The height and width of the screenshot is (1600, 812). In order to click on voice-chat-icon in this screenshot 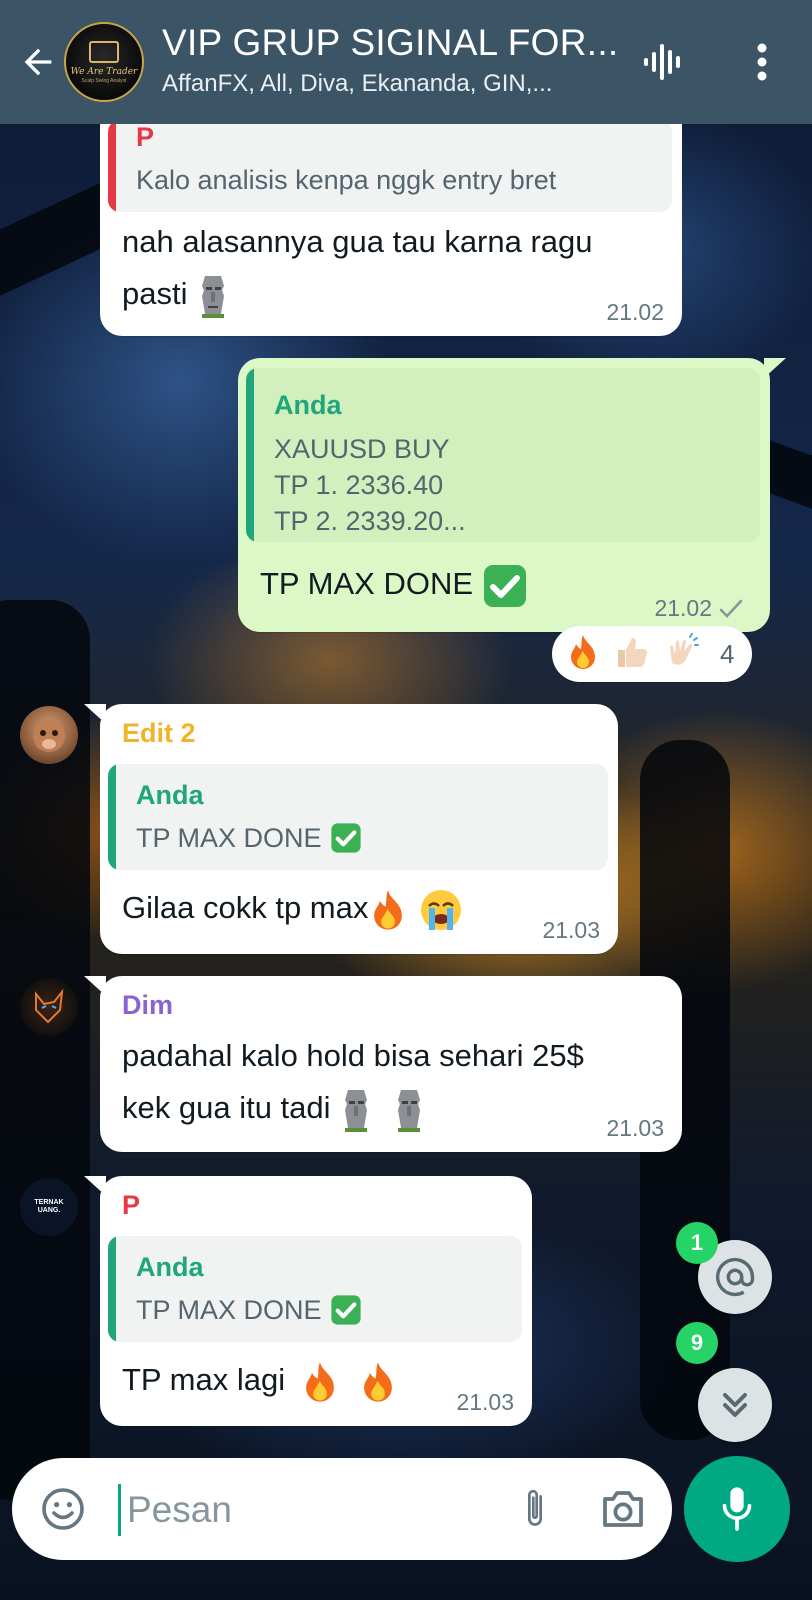, I will do `click(662, 62)`.